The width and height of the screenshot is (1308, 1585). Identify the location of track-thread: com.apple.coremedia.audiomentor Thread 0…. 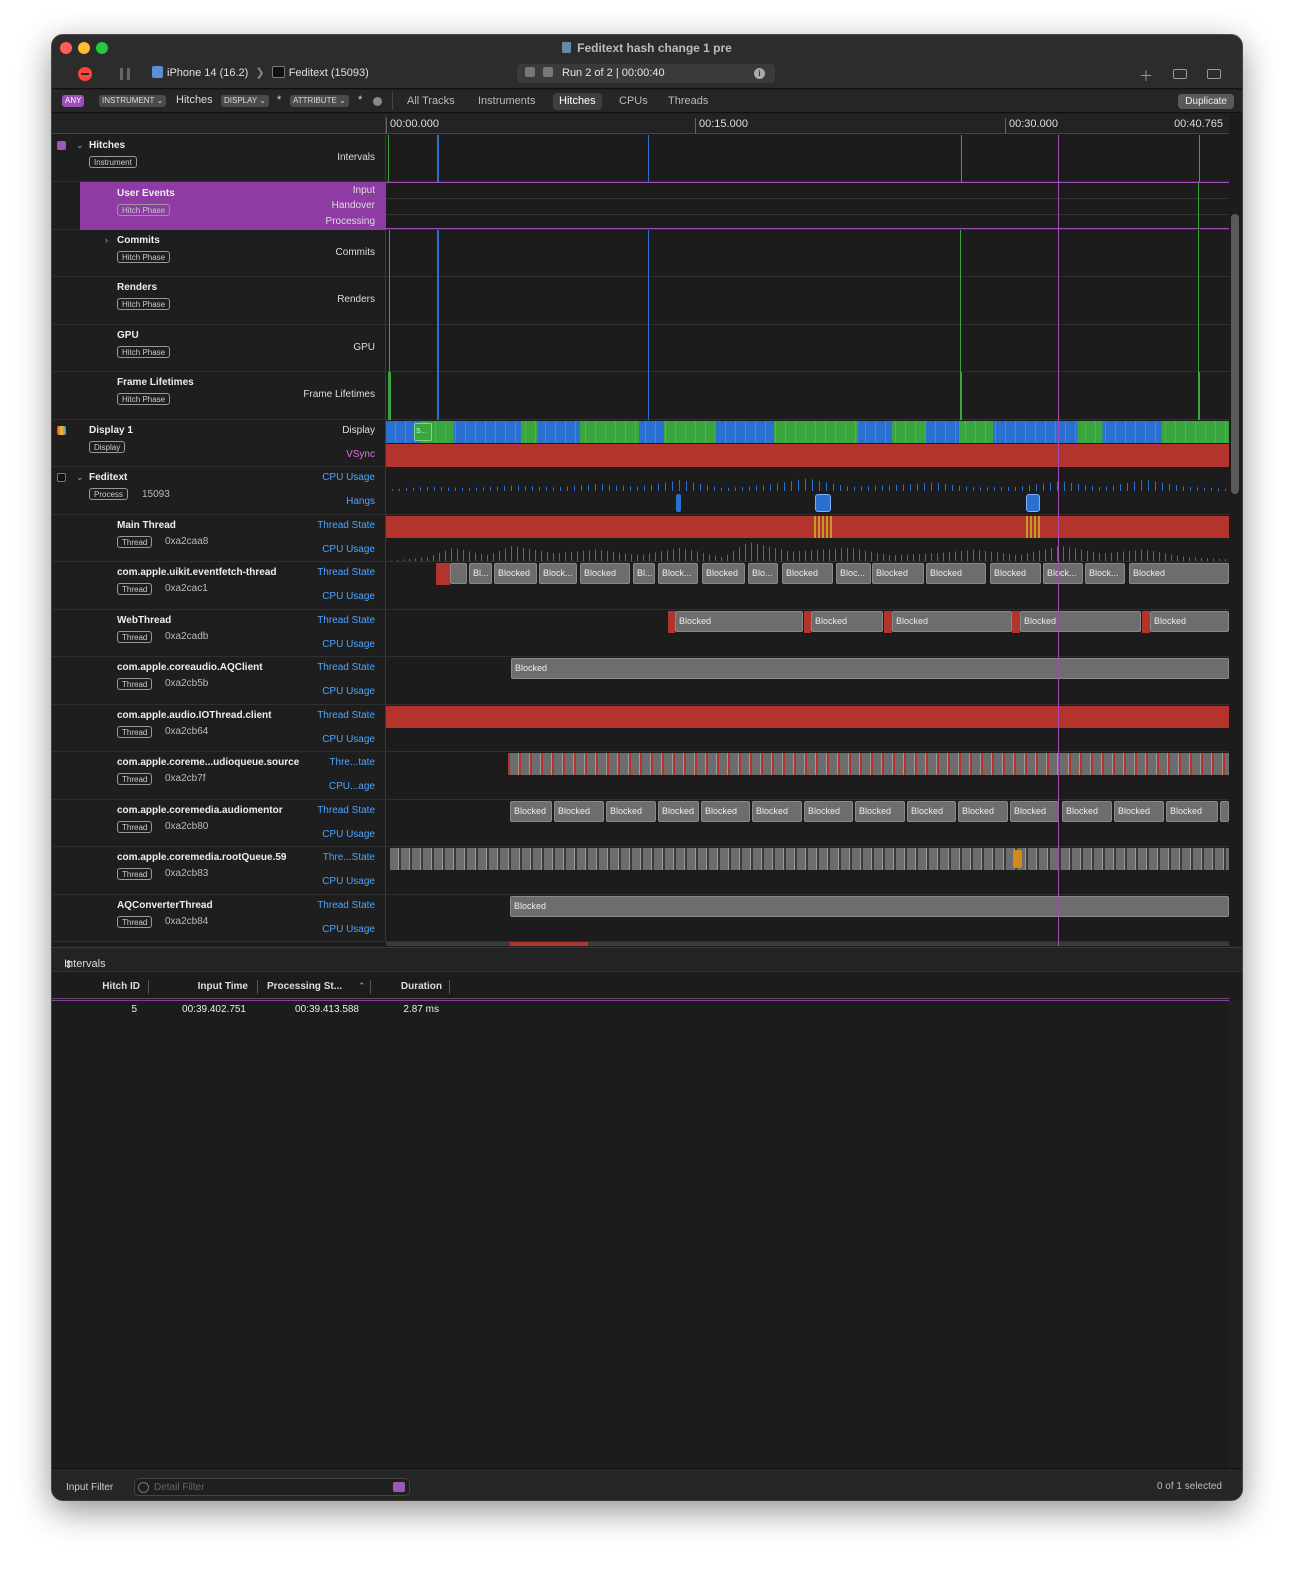
(640, 823).